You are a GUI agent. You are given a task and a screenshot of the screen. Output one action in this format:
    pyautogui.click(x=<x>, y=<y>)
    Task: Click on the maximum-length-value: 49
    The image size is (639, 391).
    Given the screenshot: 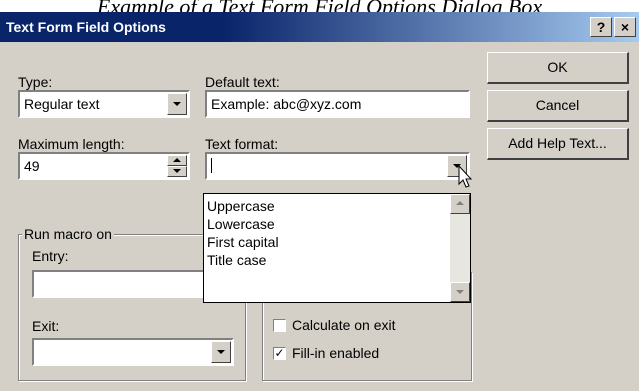 What is the action you would take?
    pyautogui.click(x=32, y=166)
    